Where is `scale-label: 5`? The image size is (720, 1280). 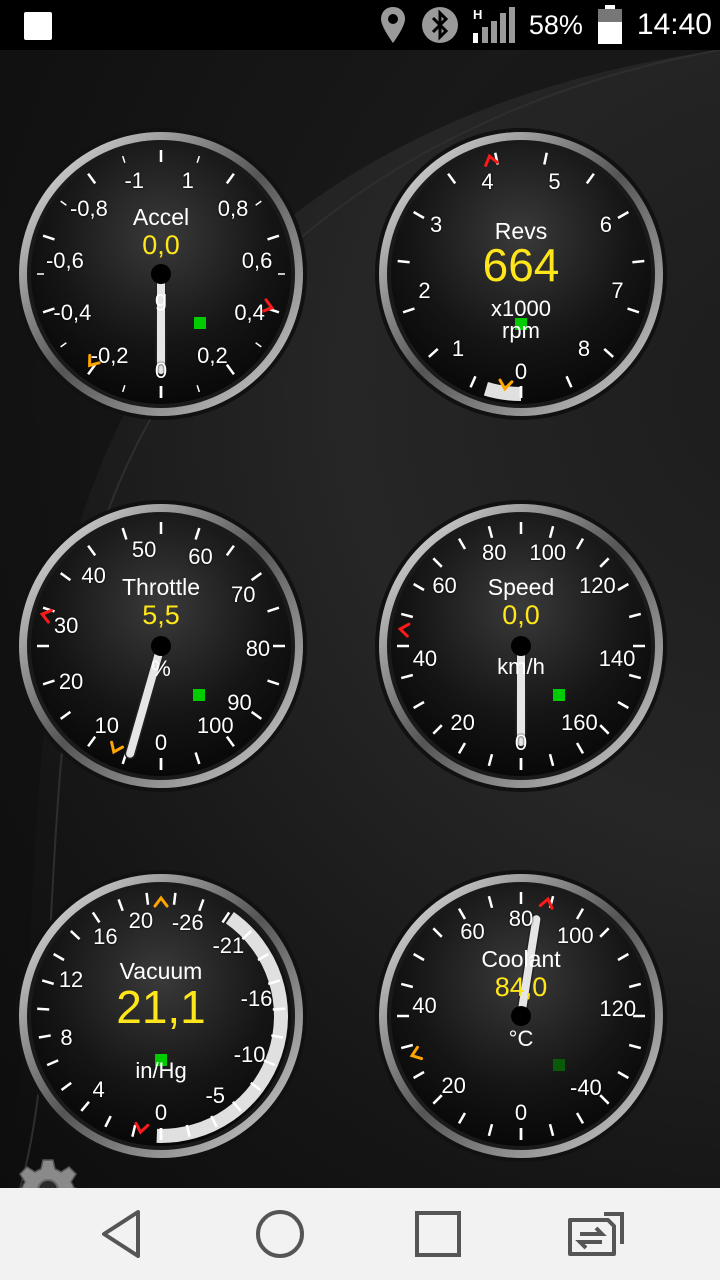 scale-label: 5 is located at coordinates (554, 181).